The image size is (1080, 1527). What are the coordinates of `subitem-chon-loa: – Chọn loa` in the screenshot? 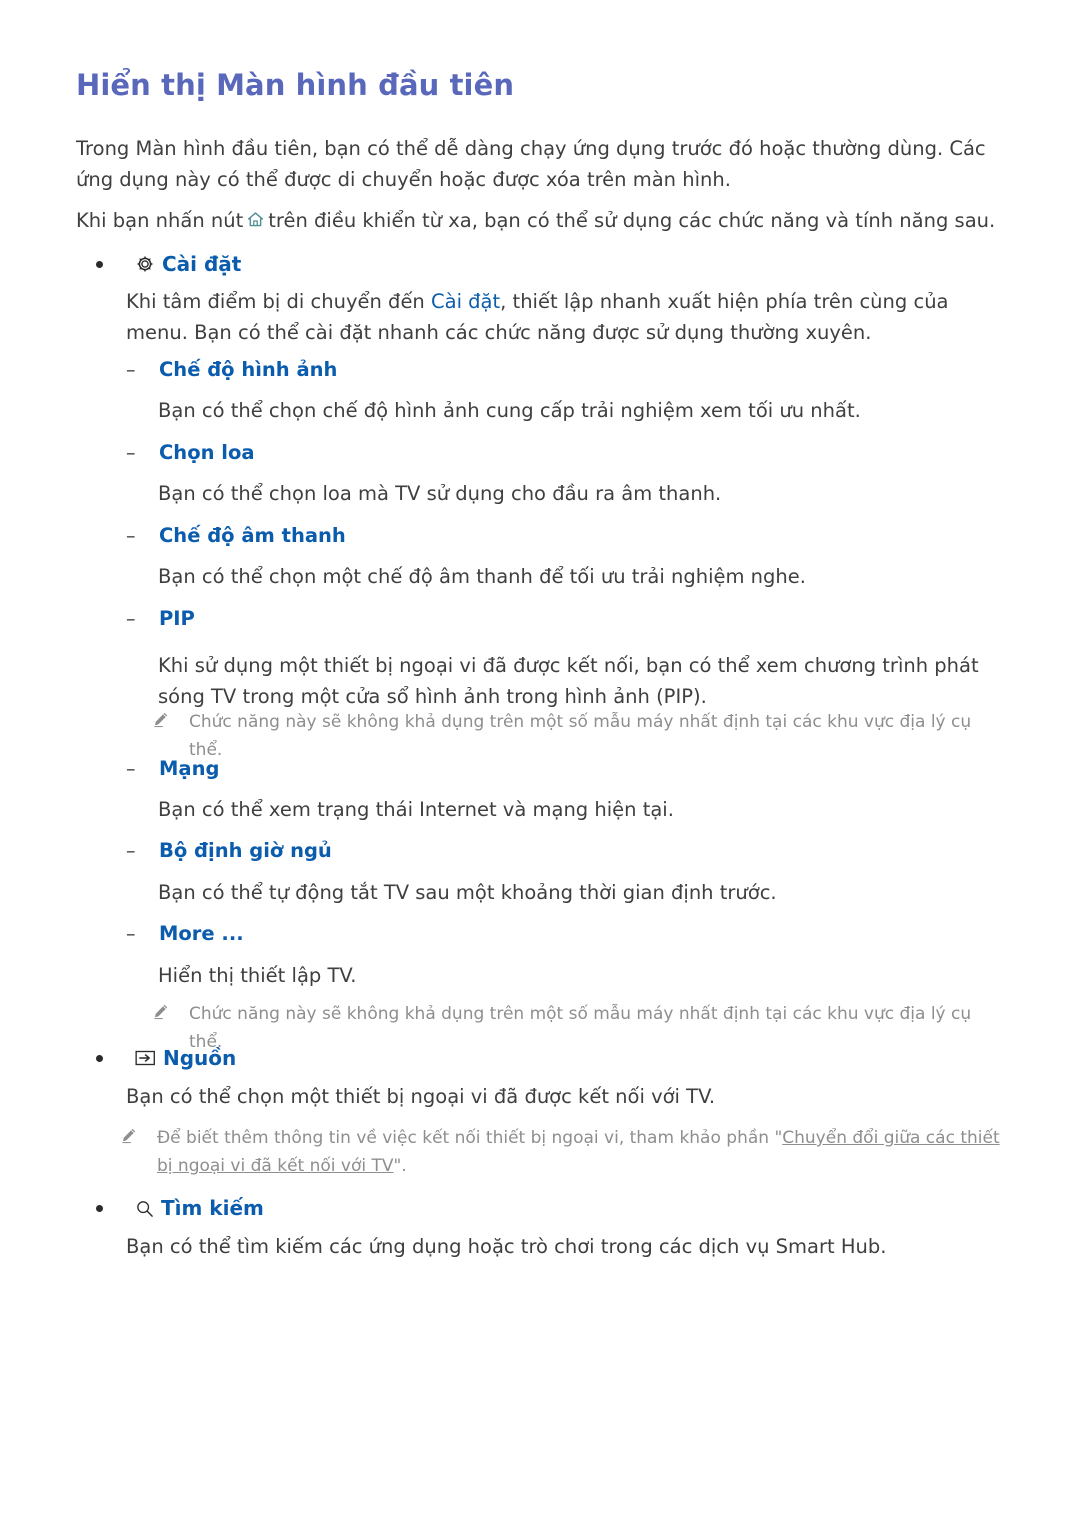 It's located at (190, 452).